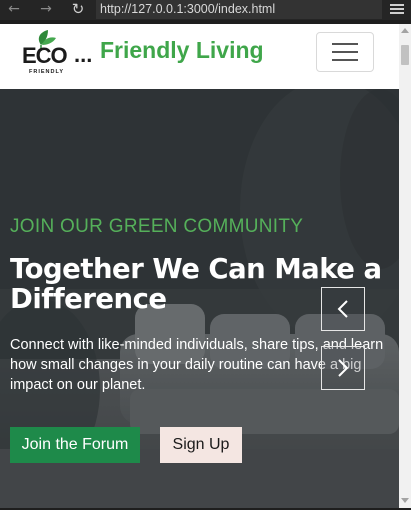  I want to click on sign-up-button: Sign Up, so click(201, 445).